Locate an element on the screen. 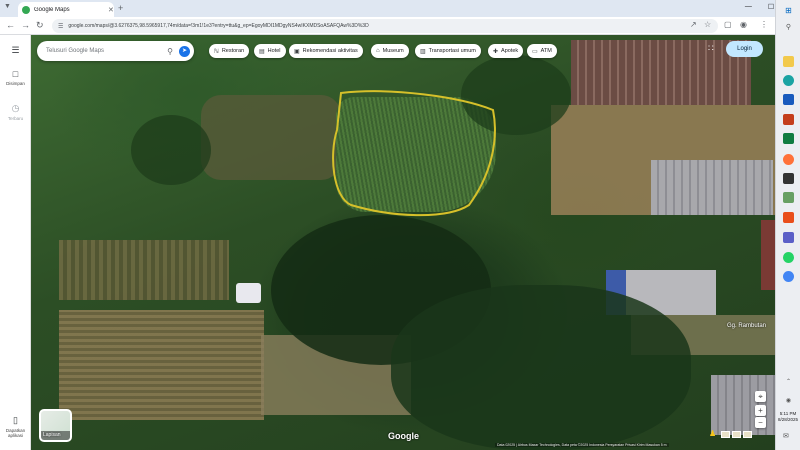  map-overlay is located at coordinates (414, 153).